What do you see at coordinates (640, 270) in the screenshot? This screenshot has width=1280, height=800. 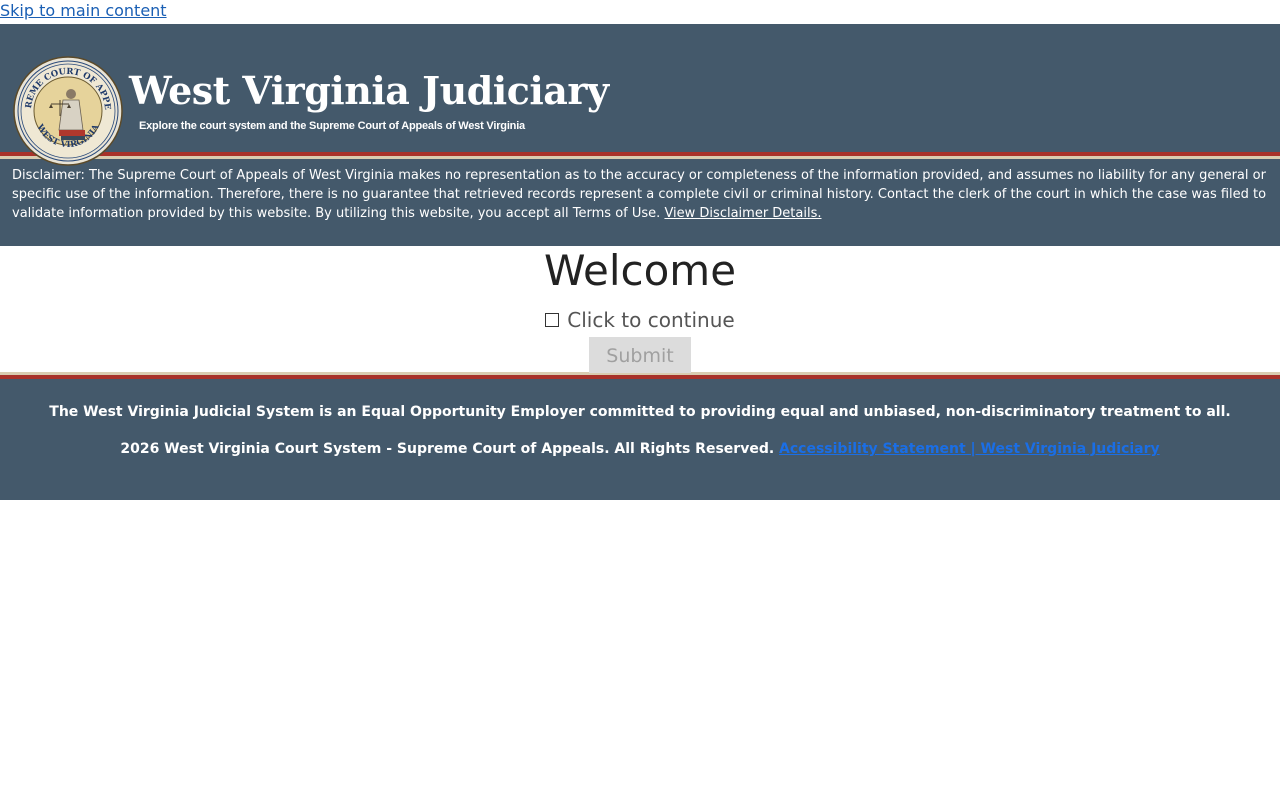 I see `welcome-heading: Welcome` at bounding box center [640, 270].